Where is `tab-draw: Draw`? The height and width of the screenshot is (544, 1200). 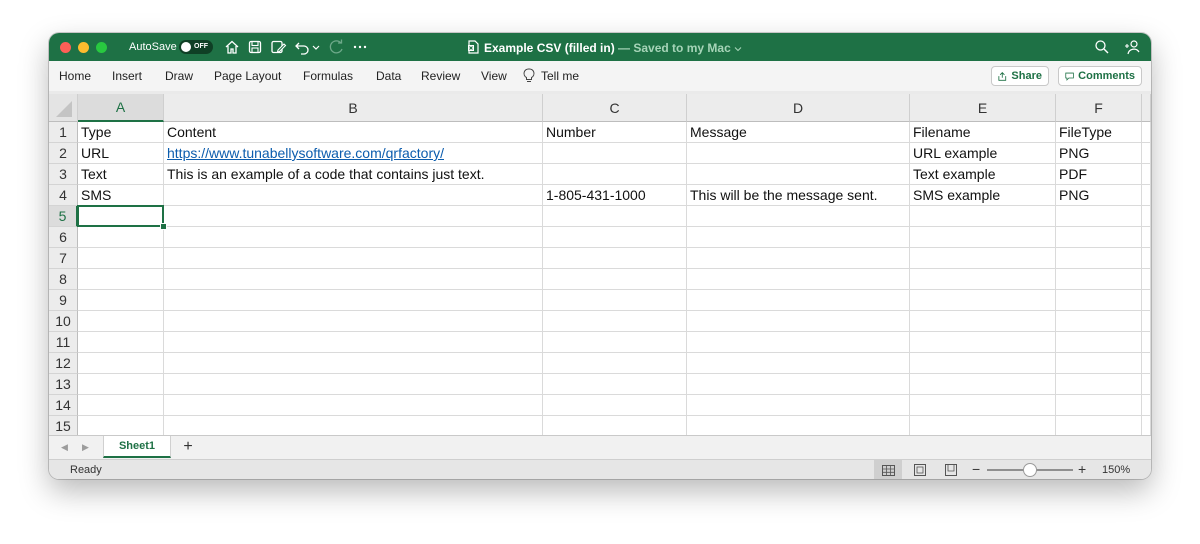
tab-draw: Draw is located at coordinates (179, 76).